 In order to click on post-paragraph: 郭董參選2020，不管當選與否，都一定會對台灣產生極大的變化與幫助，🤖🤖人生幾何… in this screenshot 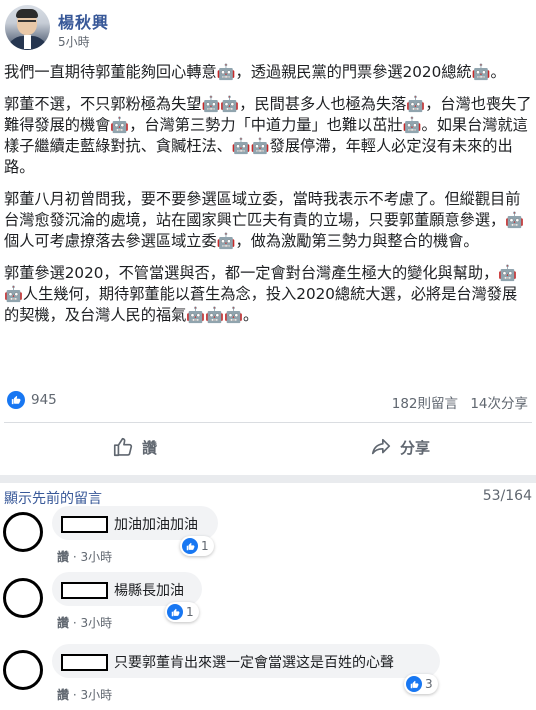, I will do `click(261, 294)`.